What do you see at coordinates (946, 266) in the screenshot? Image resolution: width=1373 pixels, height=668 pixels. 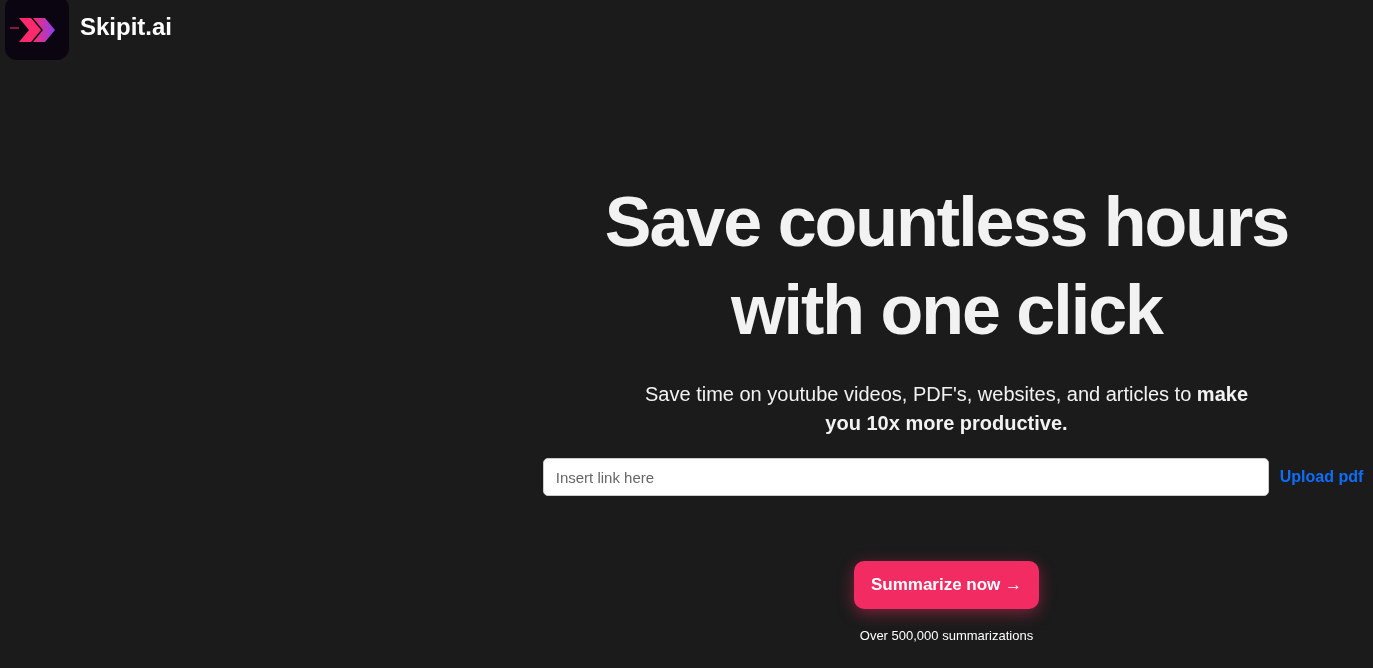 I see `headline: Save countless hours with one click` at bounding box center [946, 266].